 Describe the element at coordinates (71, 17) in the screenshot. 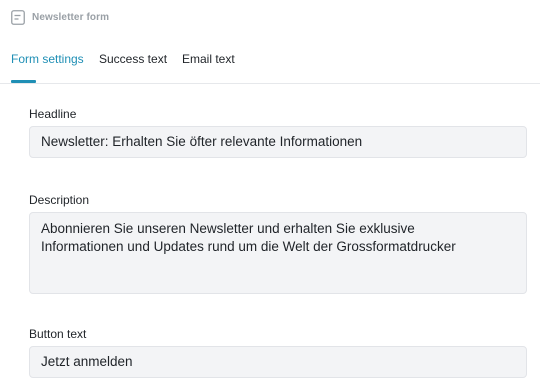

I see `panel-title: Newsletter form` at that location.